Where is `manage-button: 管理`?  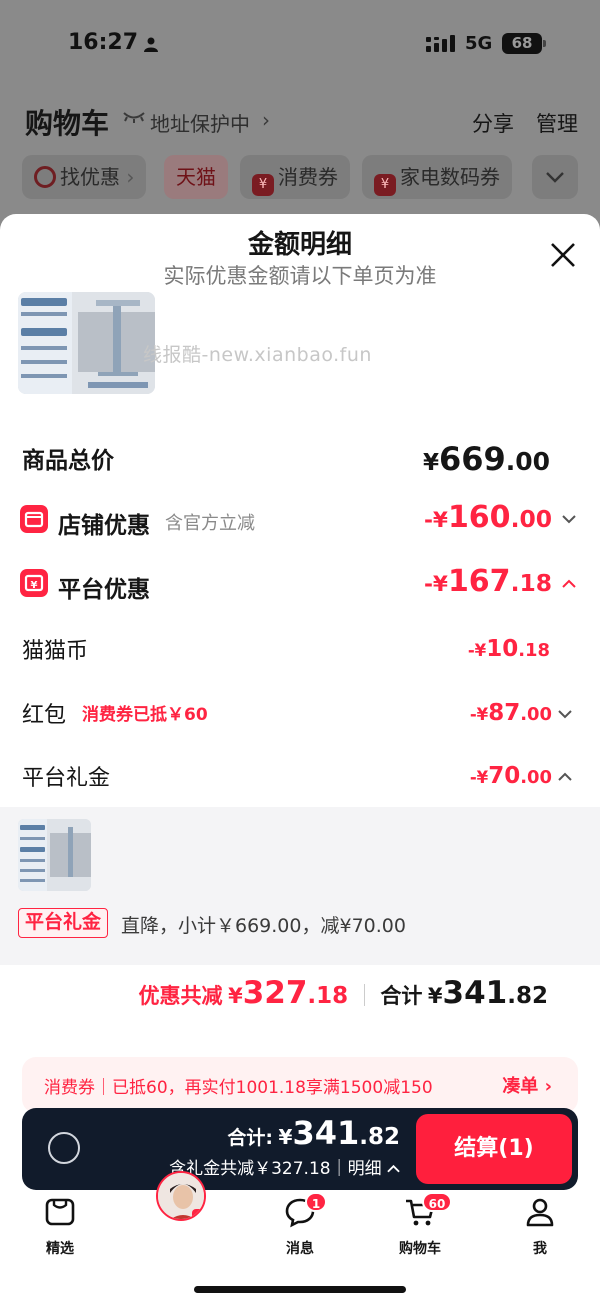
manage-button: 管理 is located at coordinates (557, 123).